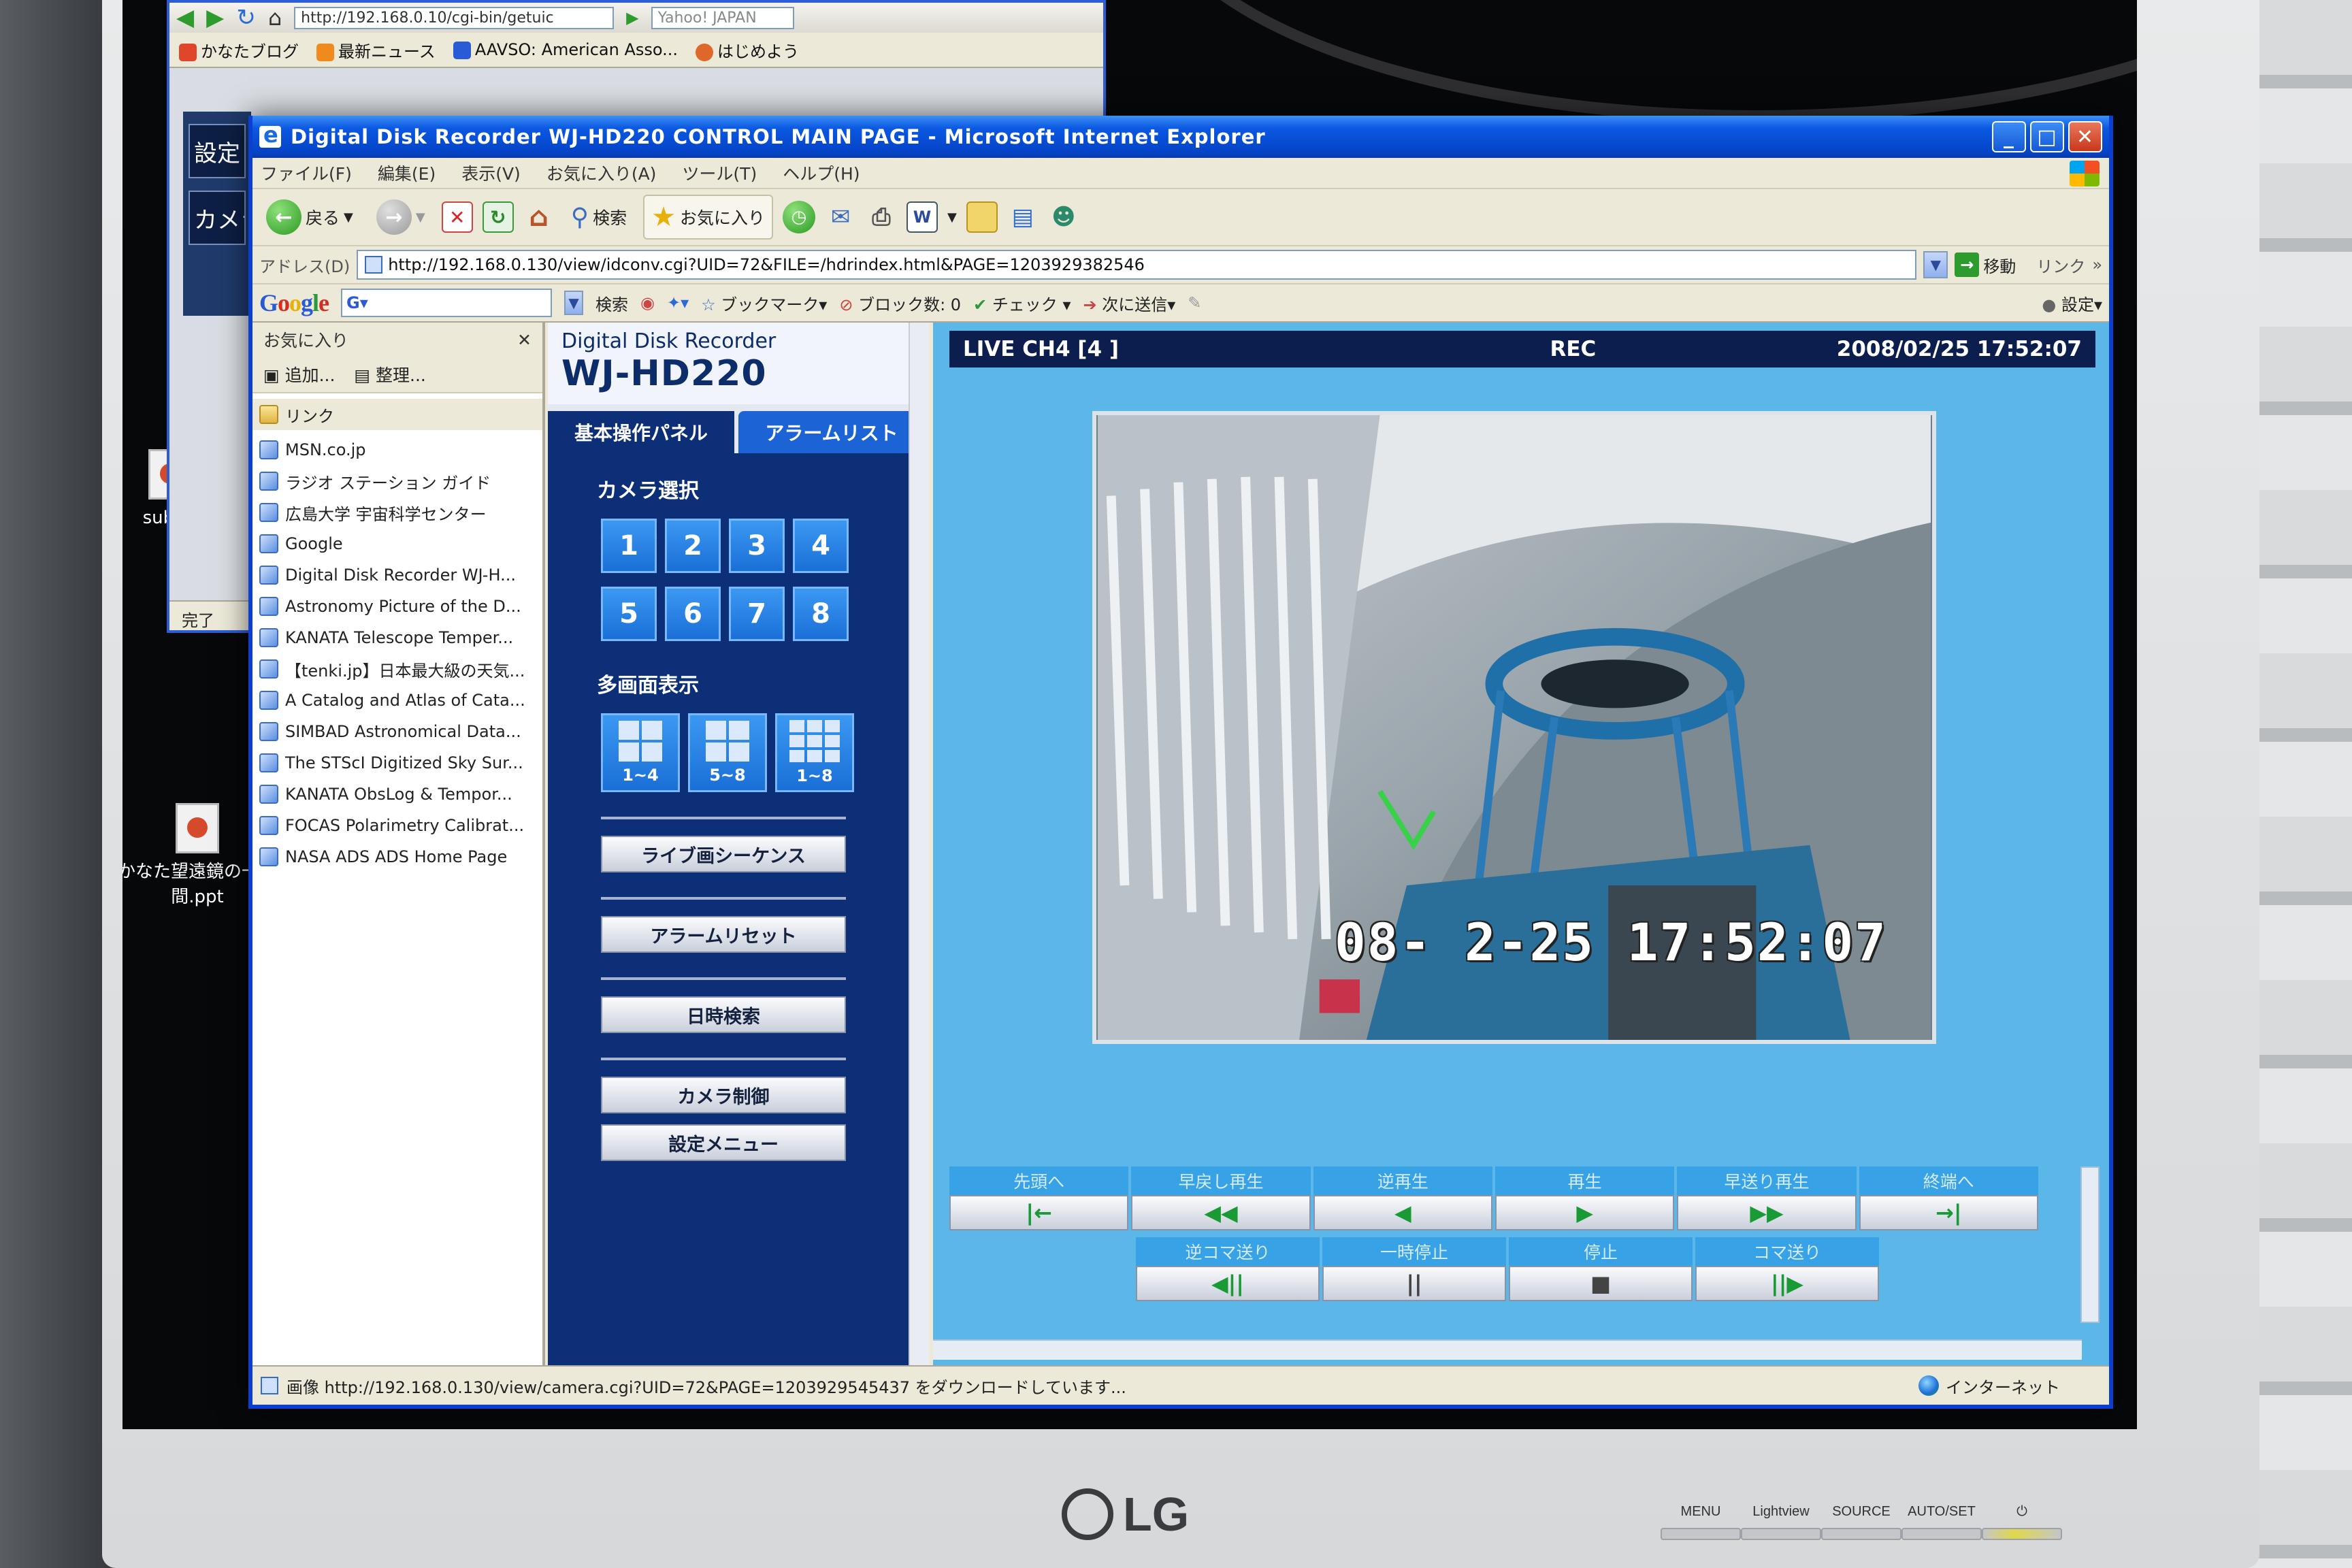 The width and height of the screenshot is (2352, 1568). What do you see at coordinates (629, 546) in the screenshot?
I see `camera-1-button: 1` at bounding box center [629, 546].